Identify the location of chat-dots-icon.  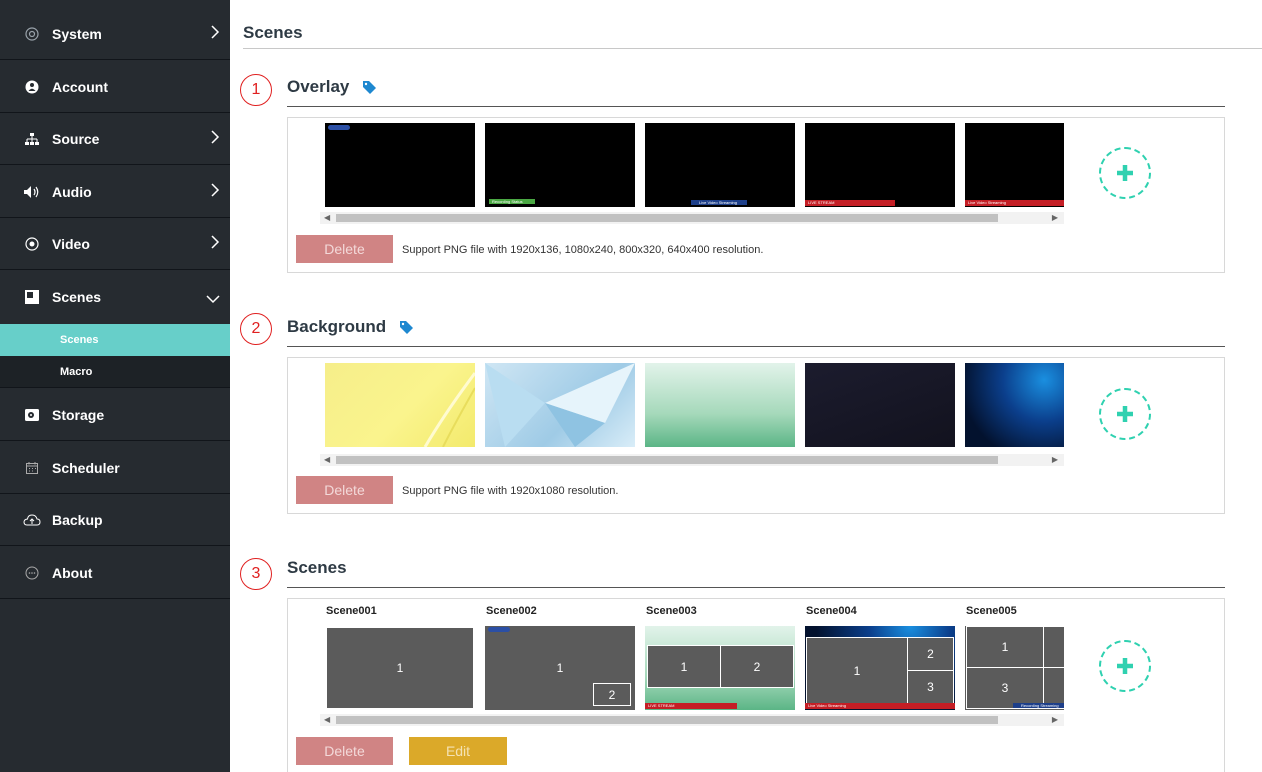
(32, 573).